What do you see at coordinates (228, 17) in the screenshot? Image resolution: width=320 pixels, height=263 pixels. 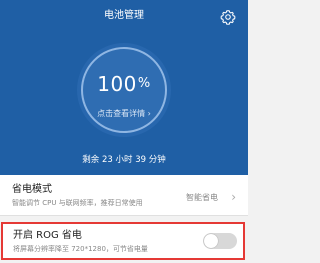 I see `gear-icon` at bounding box center [228, 17].